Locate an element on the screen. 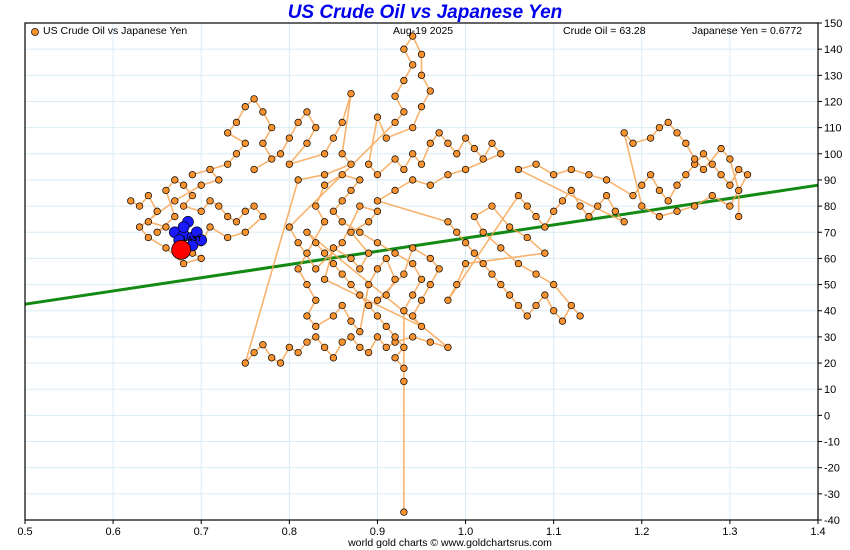  y-tick-label: 20 is located at coordinates (830, 364).